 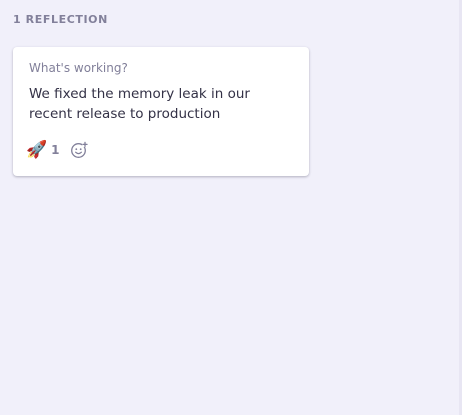 What do you see at coordinates (79, 150) in the screenshot?
I see `add-emoji-icon` at bounding box center [79, 150].